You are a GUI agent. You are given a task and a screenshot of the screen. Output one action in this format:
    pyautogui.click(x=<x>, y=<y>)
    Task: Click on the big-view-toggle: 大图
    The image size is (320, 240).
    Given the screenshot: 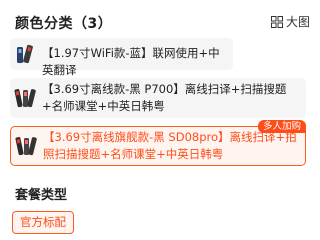 What is the action you would take?
    pyautogui.click(x=290, y=21)
    